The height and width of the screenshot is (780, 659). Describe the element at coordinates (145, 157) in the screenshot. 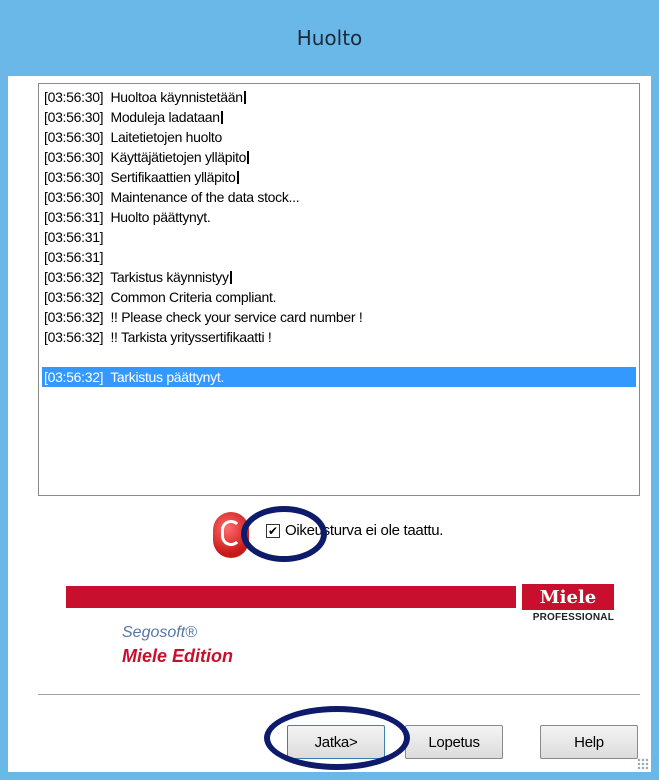

I see `log-row-text: [03:56:30] Käyttäjätietojen ylläpito` at that location.